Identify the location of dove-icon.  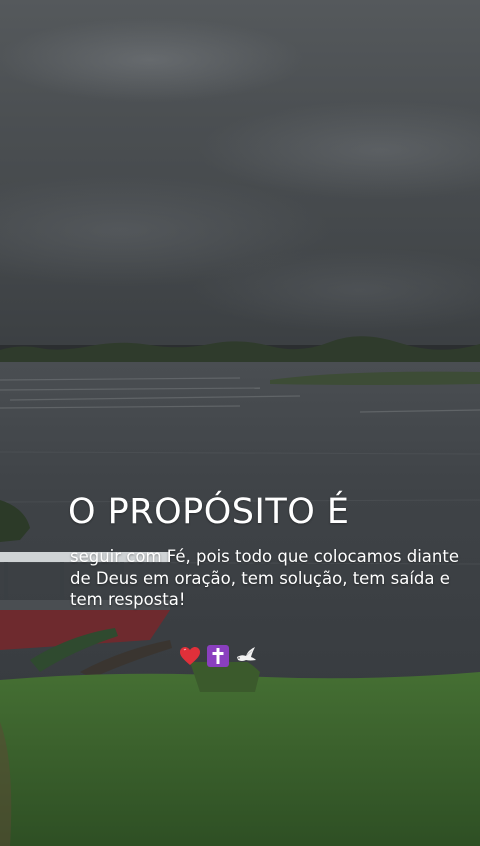
(246, 654).